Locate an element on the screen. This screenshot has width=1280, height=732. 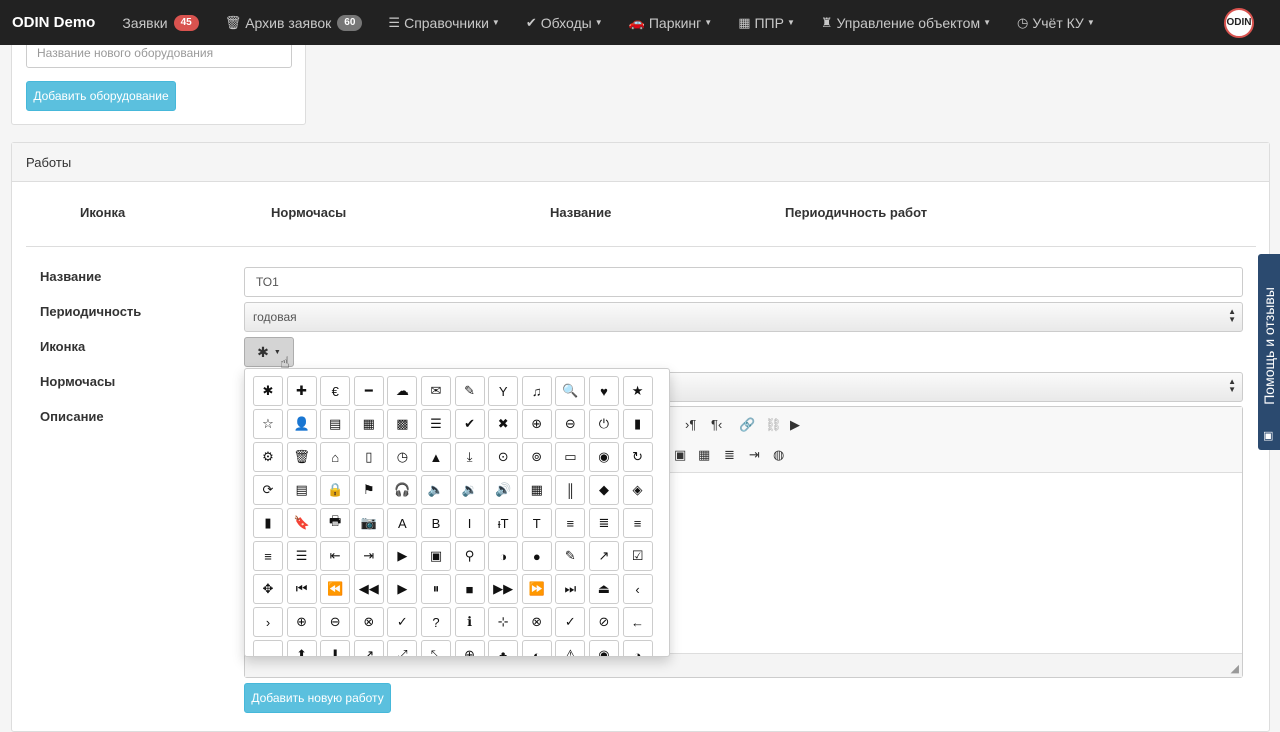
icon-option: ⊘ is located at coordinates (603, 622).